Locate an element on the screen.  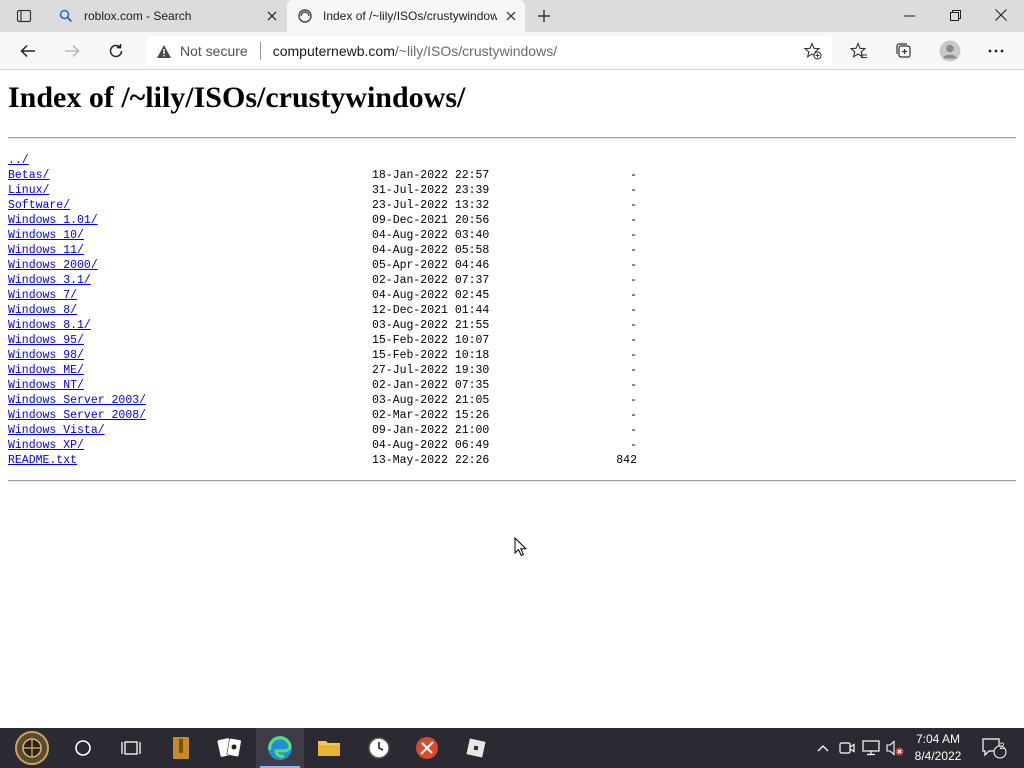
entry-date: 02-Mar-2022 15:26 is located at coordinates (431, 415).